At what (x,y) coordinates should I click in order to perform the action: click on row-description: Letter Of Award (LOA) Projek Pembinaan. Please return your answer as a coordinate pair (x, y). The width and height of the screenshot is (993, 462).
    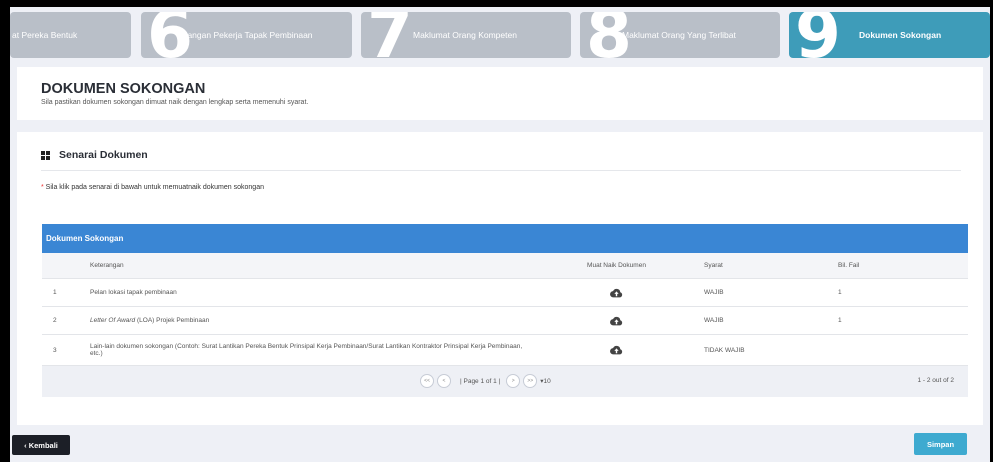
    Looking at the image, I should click on (312, 320).